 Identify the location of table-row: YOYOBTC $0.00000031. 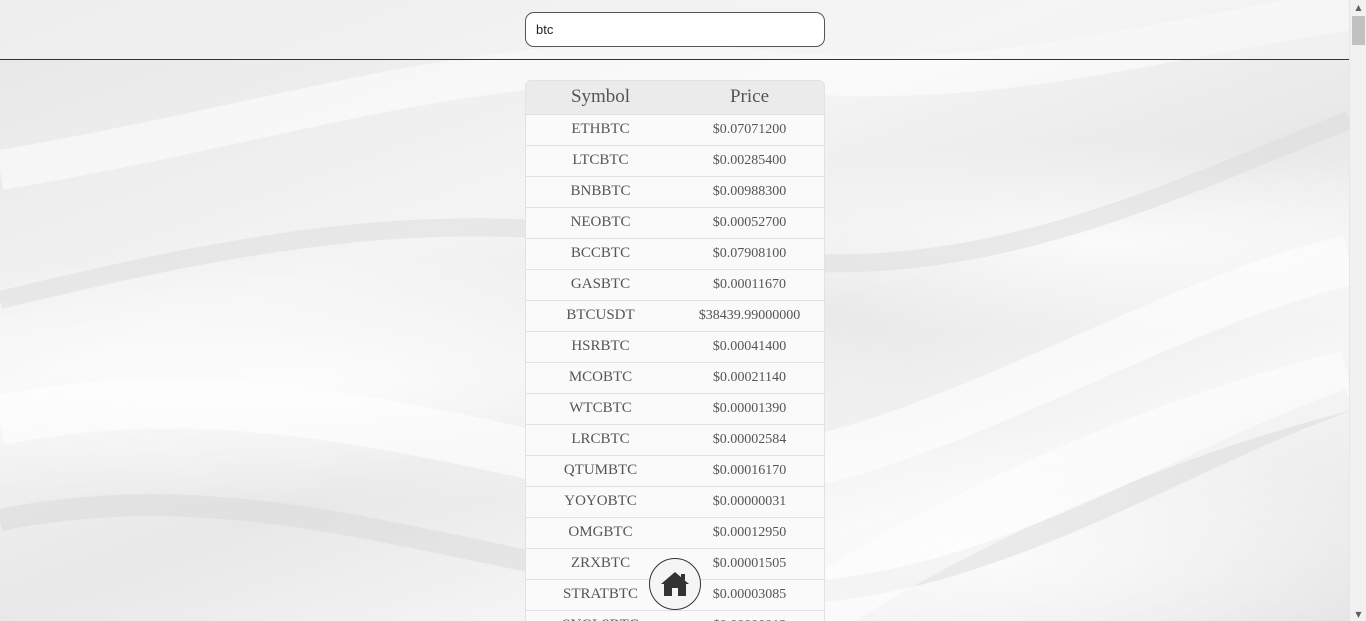
(675, 502).